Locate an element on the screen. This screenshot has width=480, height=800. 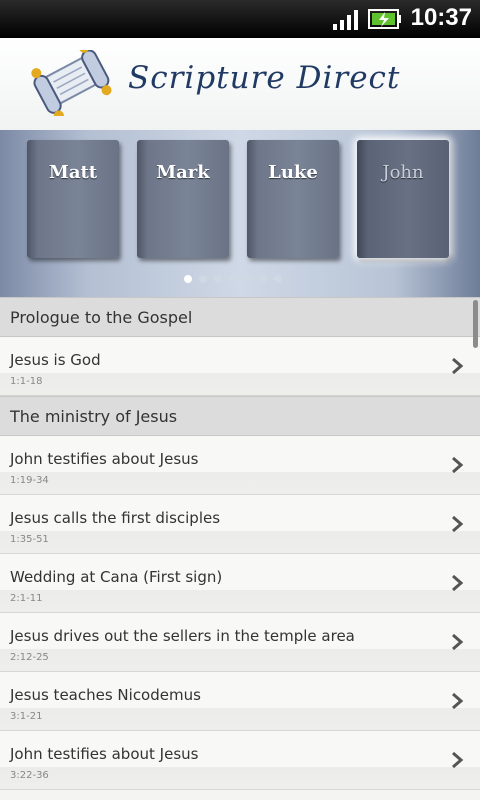
clock: 10:37 is located at coordinates (441, 17).